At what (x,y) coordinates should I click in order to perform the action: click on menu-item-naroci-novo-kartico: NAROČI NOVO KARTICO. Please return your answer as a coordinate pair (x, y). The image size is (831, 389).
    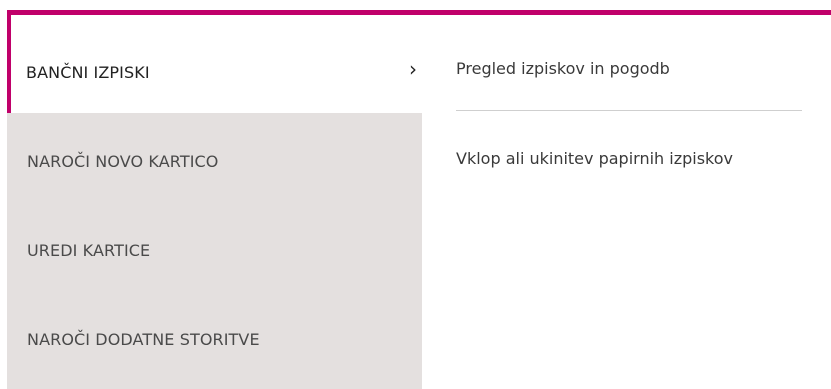
    Looking at the image, I should click on (123, 161).